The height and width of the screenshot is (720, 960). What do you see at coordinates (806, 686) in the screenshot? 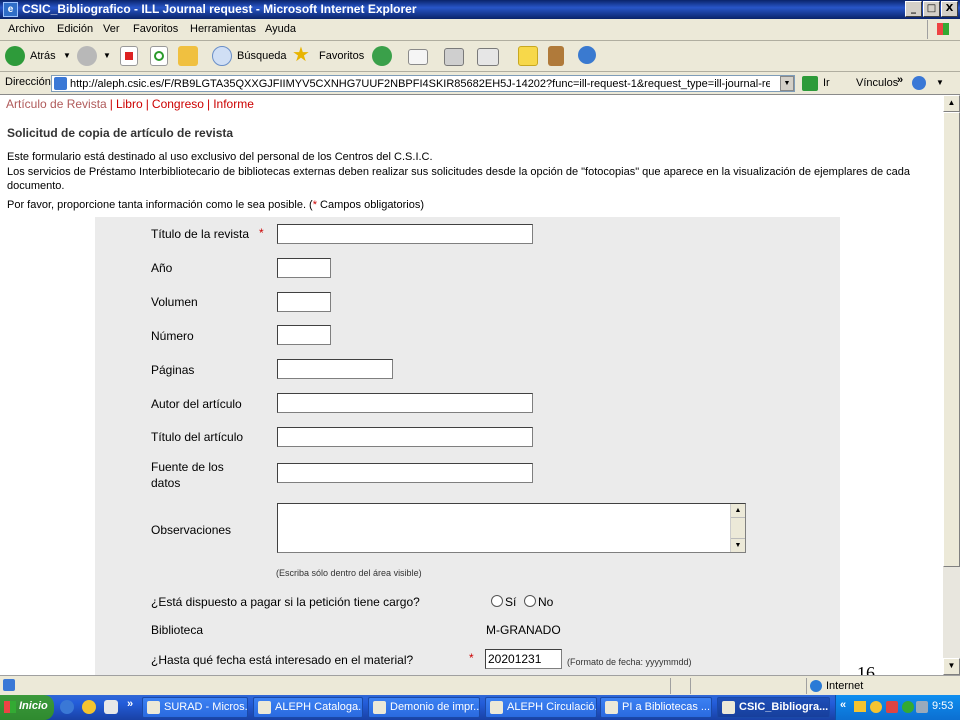
I see `status-divider` at bounding box center [806, 686].